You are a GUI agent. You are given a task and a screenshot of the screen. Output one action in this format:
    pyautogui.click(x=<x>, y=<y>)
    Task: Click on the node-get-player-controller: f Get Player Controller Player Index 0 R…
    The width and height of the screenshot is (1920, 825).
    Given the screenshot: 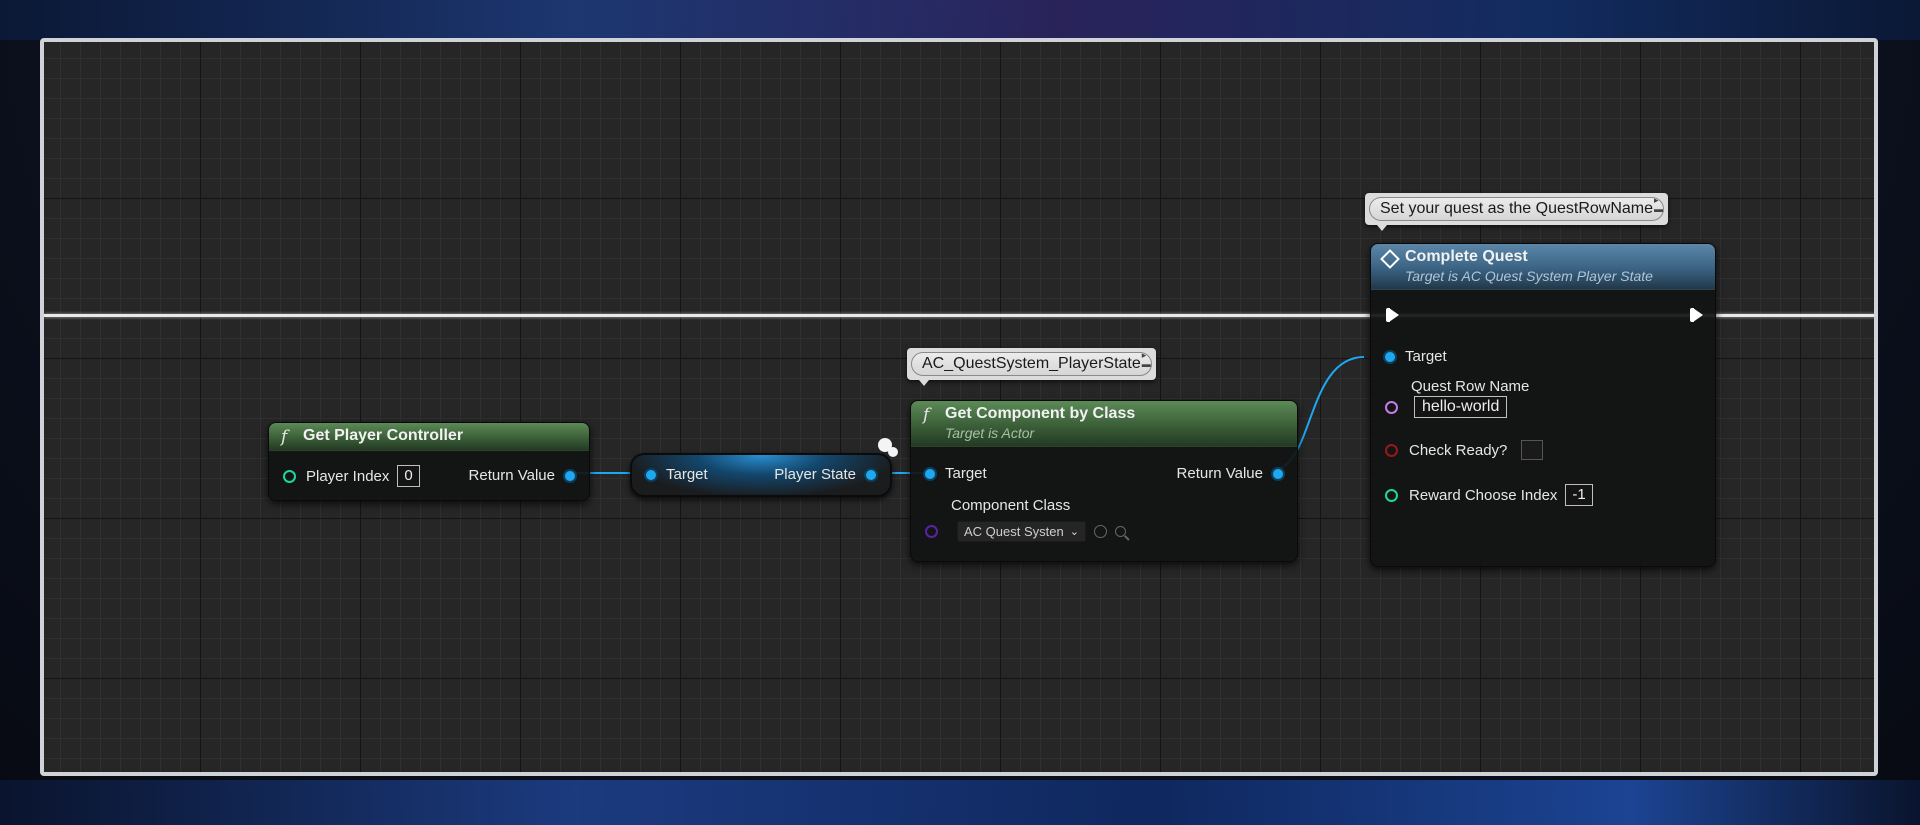 What is the action you would take?
    pyautogui.click(x=429, y=461)
    